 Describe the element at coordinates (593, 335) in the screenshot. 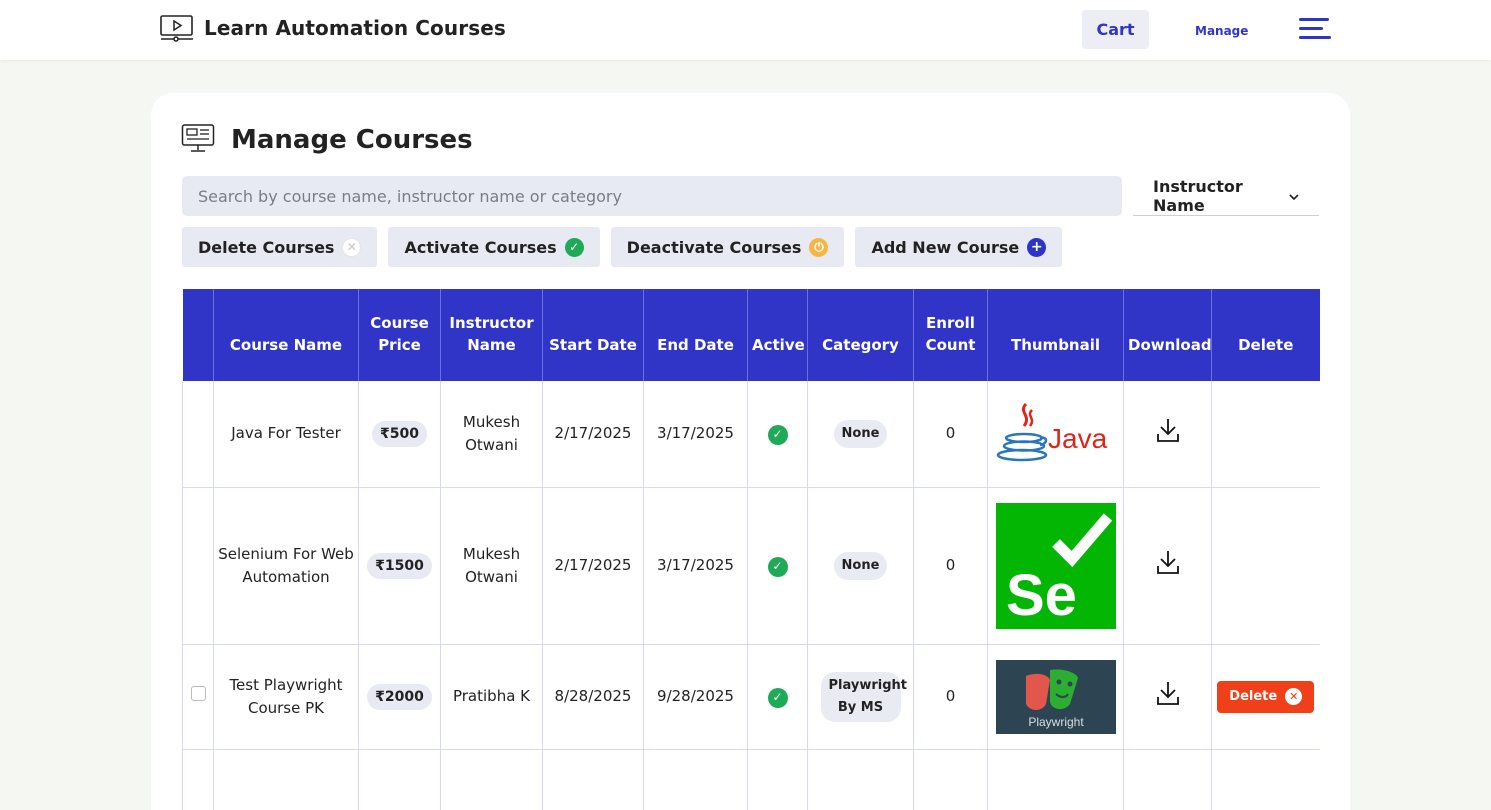

I see `header-start-date: Start Date` at that location.